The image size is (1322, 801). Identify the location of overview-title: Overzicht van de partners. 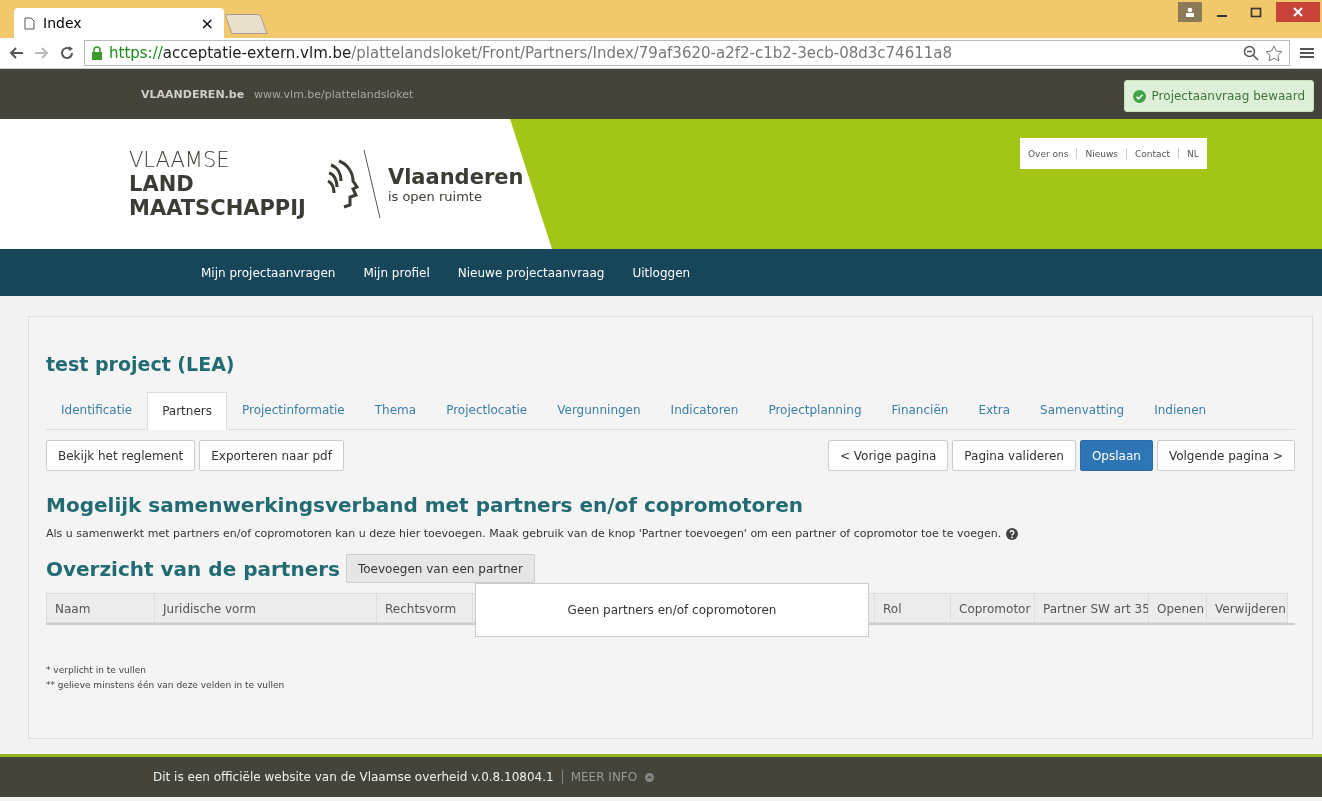
(193, 568).